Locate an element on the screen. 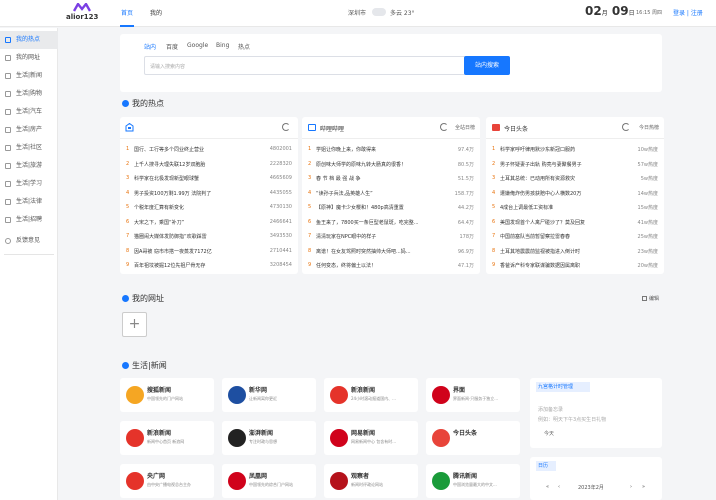 This screenshot has height=500, width=716. hot-list-item: 7 中国前塞队当前暂留察拉雷春春 25w热度 is located at coordinates (575, 238).